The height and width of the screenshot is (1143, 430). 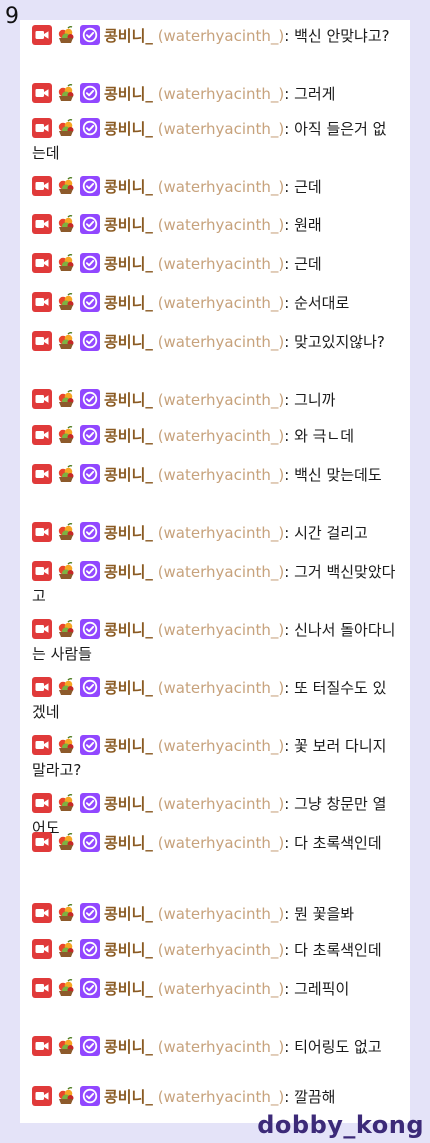 What do you see at coordinates (324, 436) in the screenshot?
I see `chat-message-text: 와 극ㄴ데` at bounding box center [324, 436].